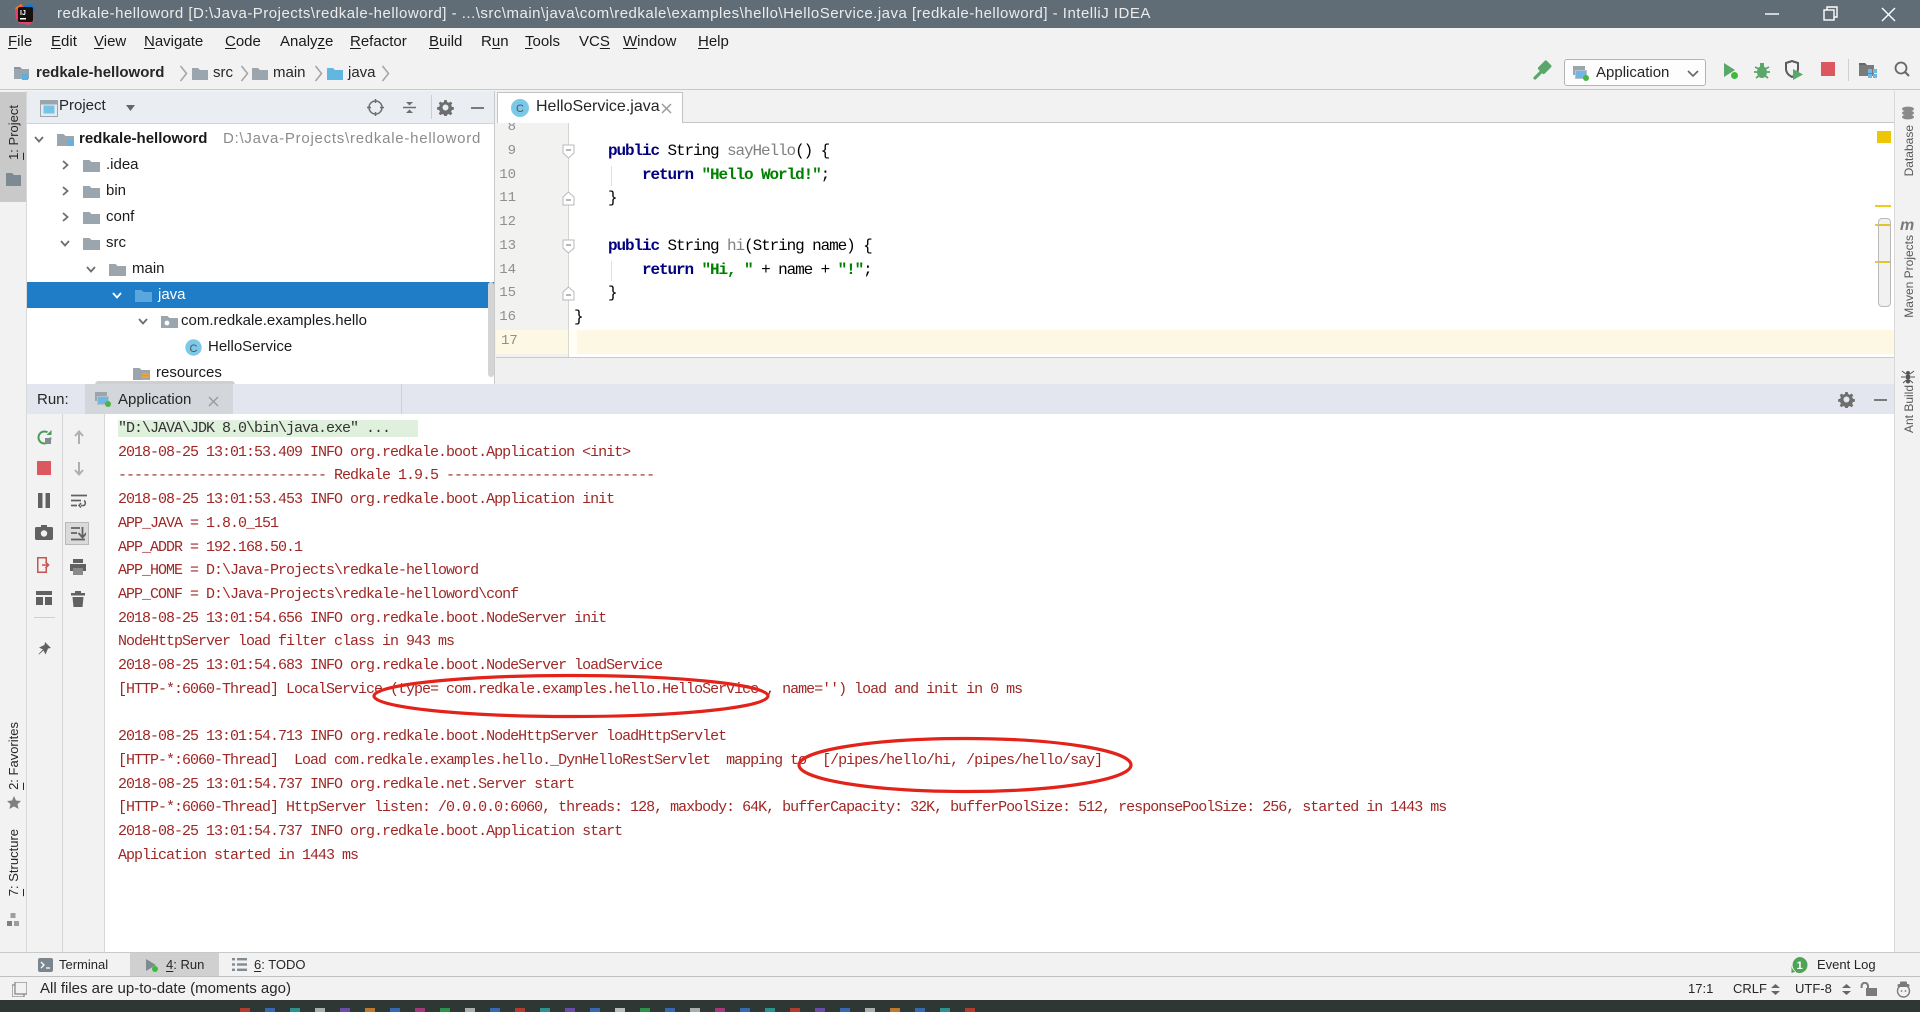 Image resolution: width=1920 pixels, height=1012 pixels. What do you see at coordinates (1800, 966) in the screenshot?
I see `svg-text: 1` at bounding box center [1800, 966].